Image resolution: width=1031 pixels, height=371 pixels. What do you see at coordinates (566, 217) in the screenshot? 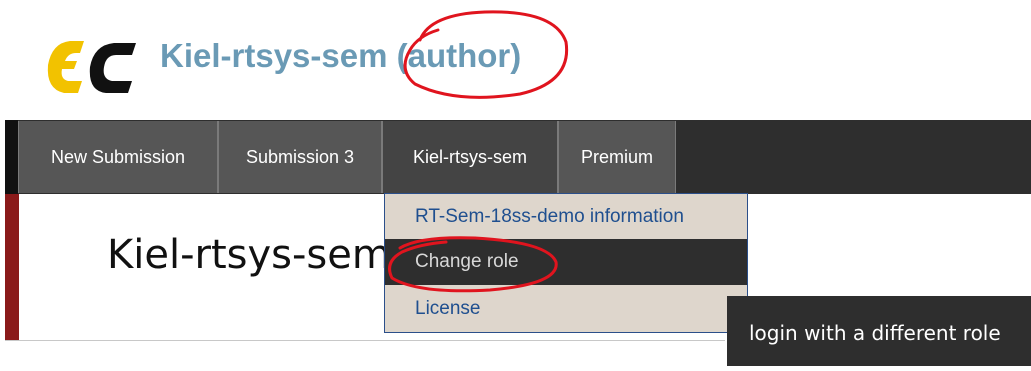
I see `menu-item-information: RT-Sem-18ss-demo information` at bounding box center [566, 217].